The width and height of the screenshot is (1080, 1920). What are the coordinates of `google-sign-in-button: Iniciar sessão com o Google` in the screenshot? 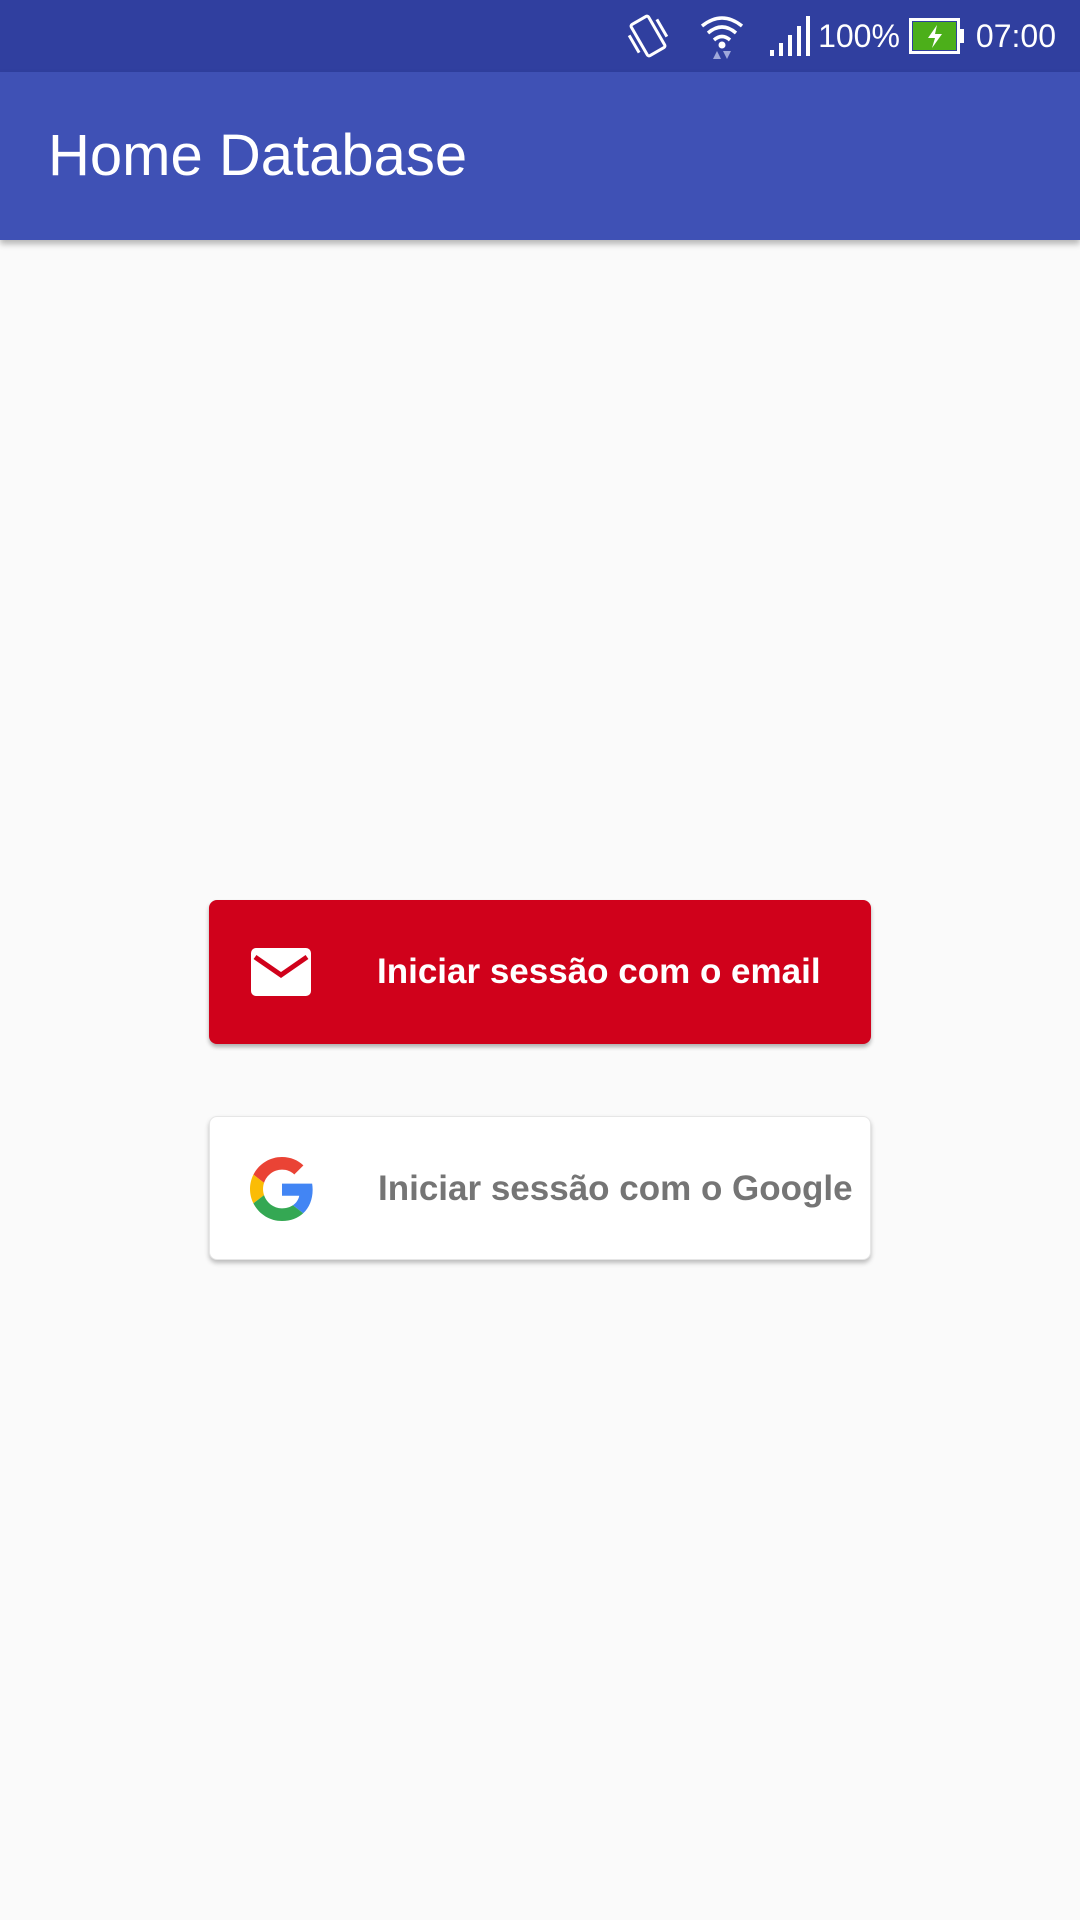 It's located at (540, 1188).